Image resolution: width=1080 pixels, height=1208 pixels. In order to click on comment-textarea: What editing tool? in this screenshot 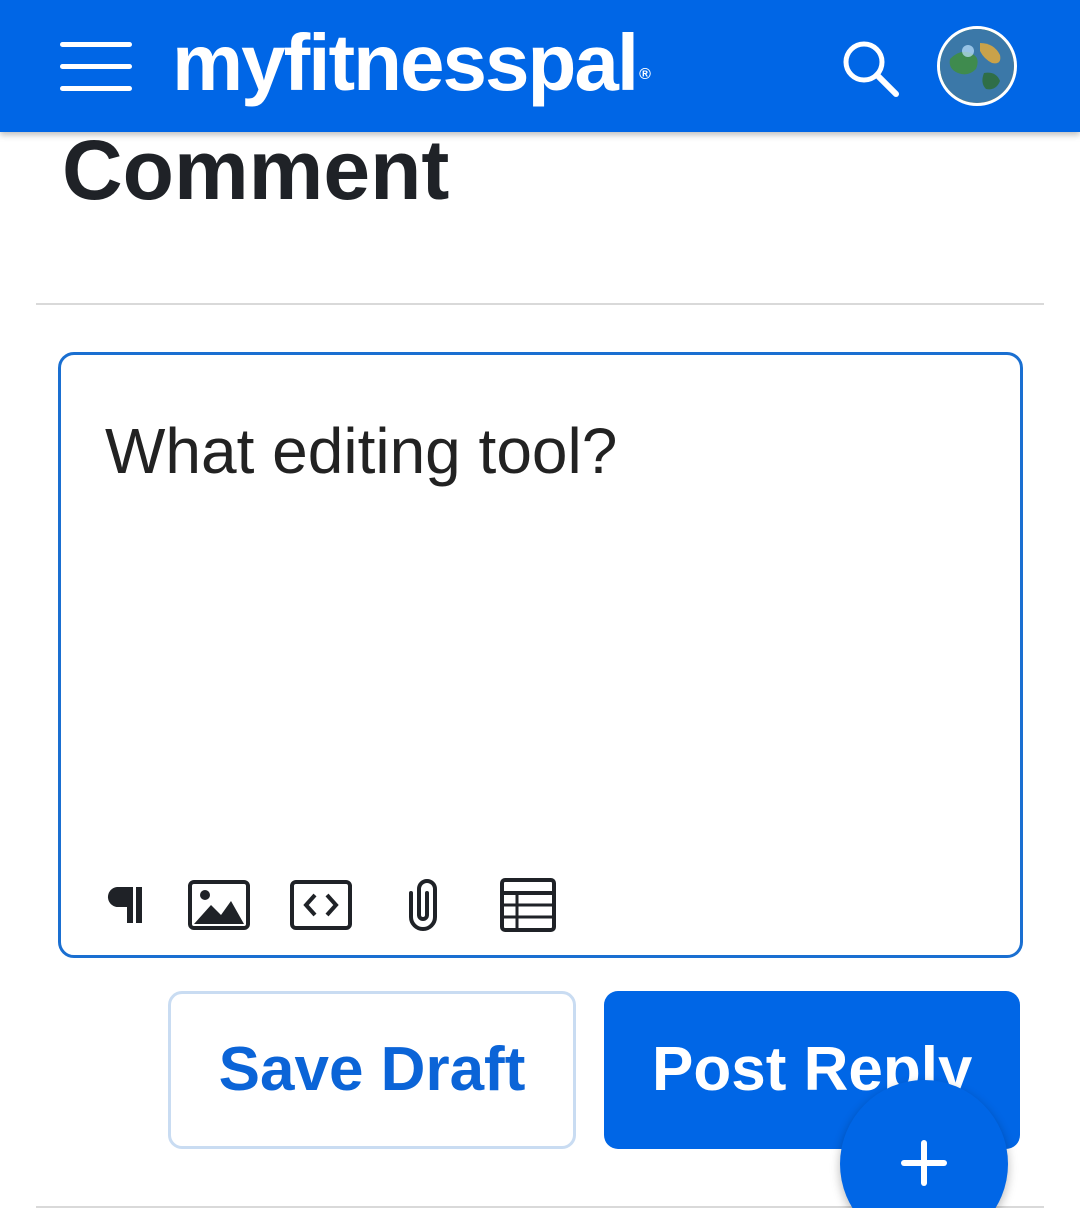, I will do `click(535, 451)`.